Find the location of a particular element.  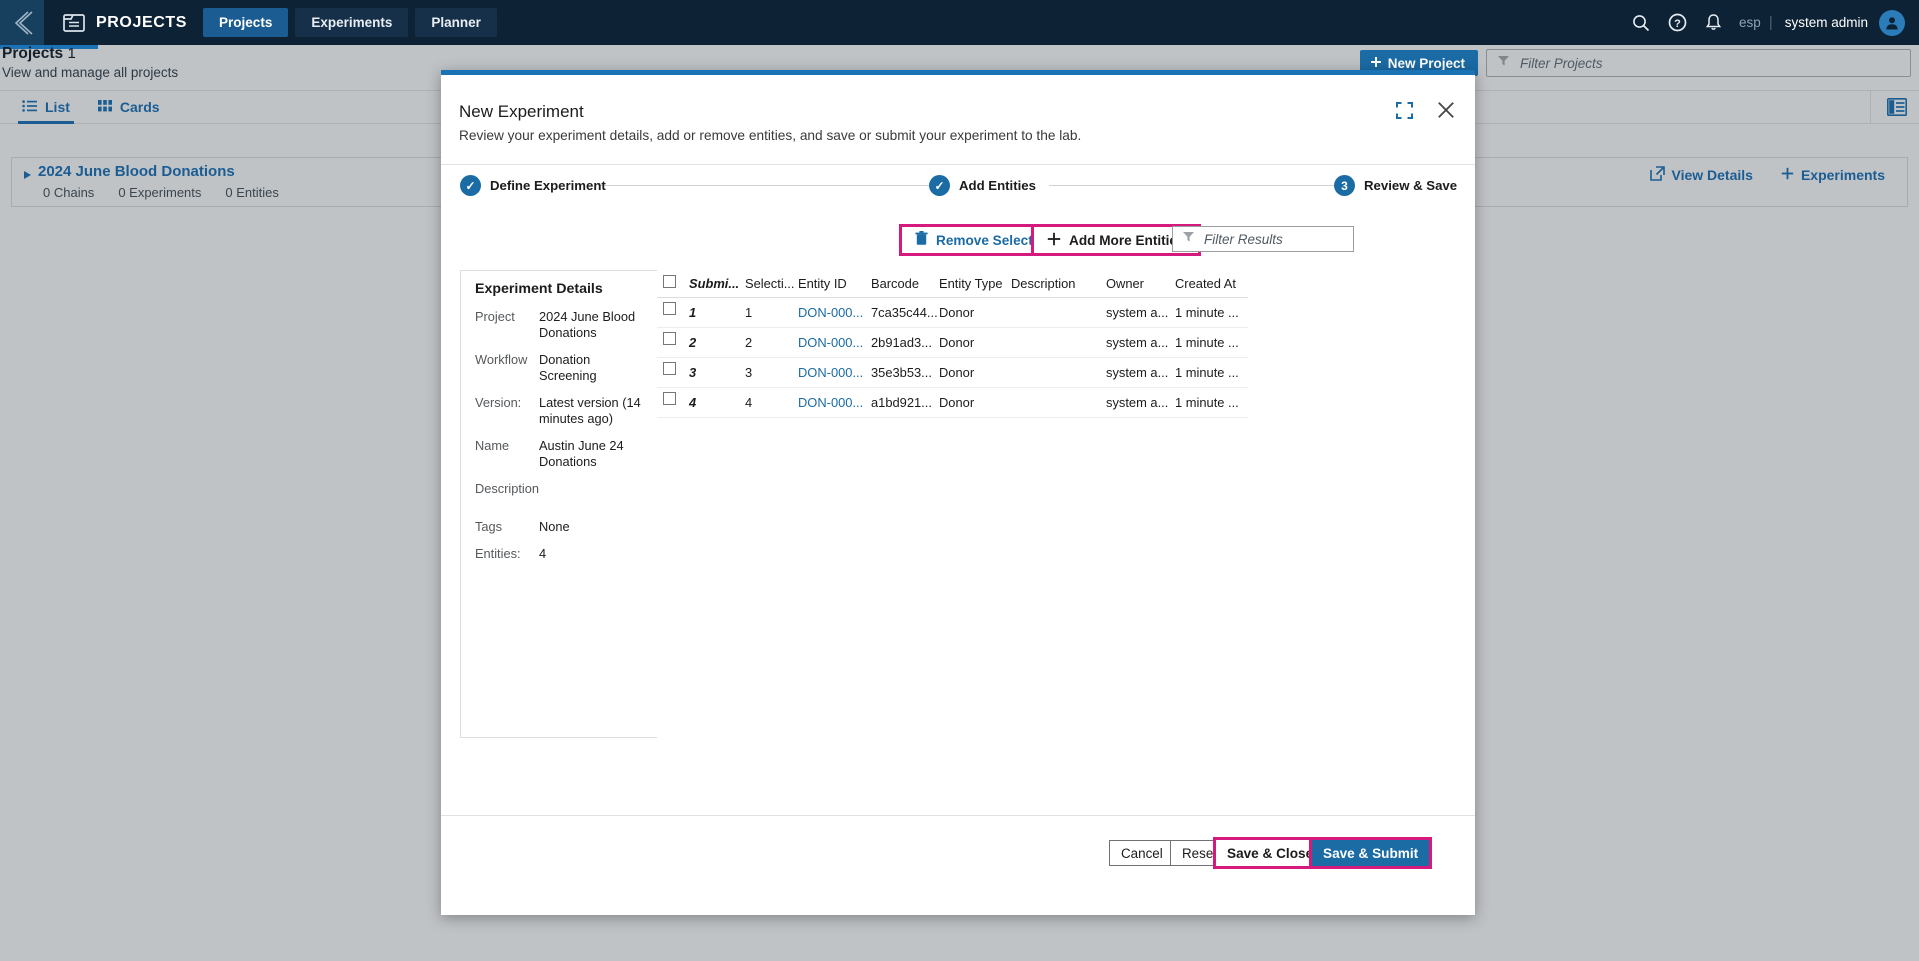

filter-results-input: Filter Results is located at coordinates (1263, 239).